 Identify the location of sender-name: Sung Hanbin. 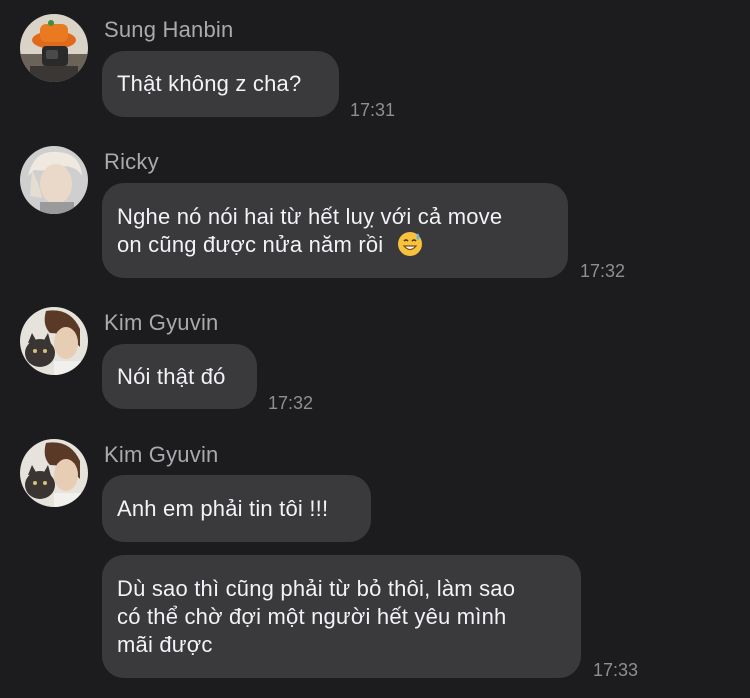
(169, 29).